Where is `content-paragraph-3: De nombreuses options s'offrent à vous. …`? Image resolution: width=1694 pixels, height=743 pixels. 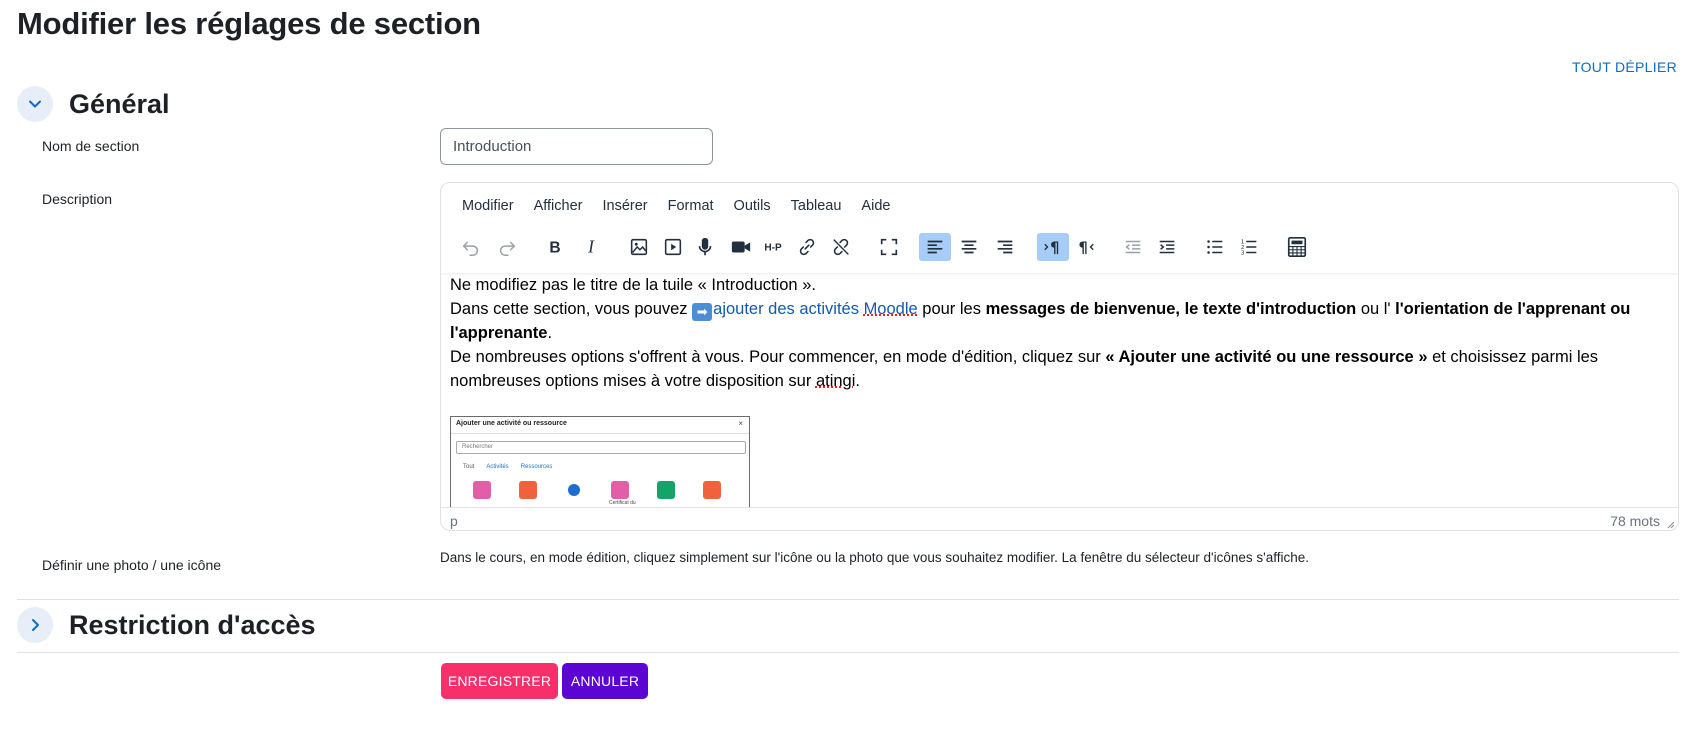 content-paragraph-3: De nombreuses options s'offrent à vous. … is located at coordinates (1059, 369).